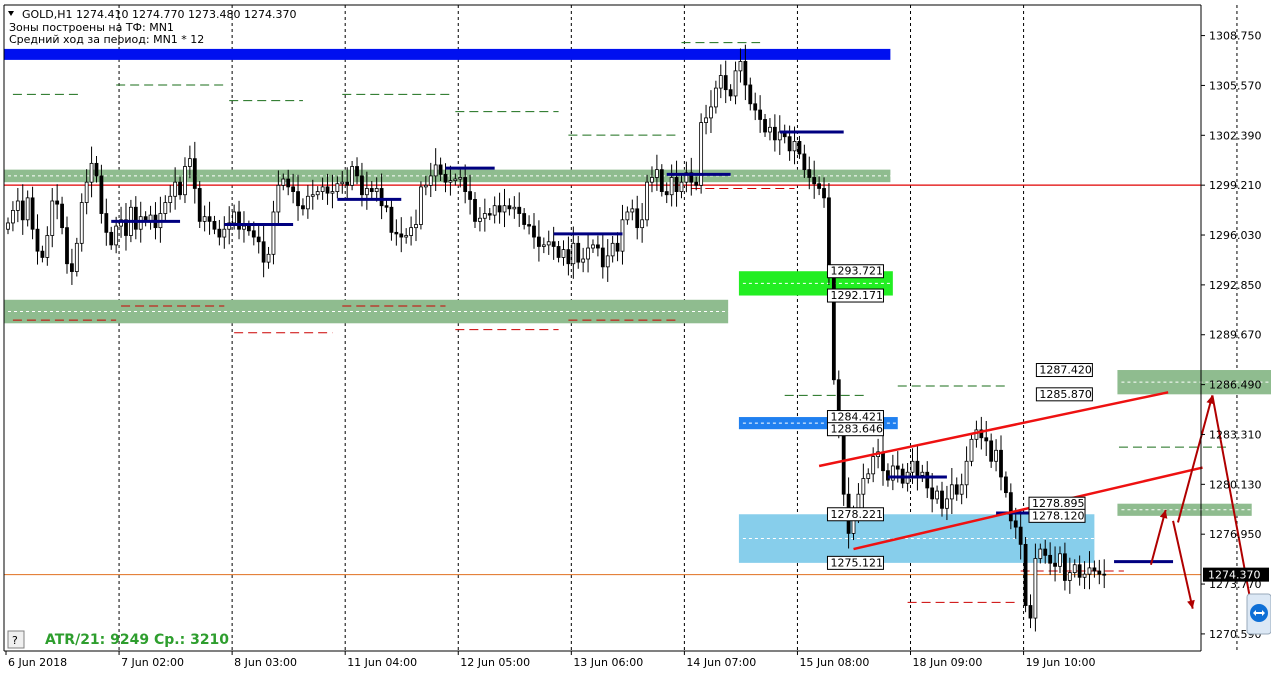  Describe the element at coordinates (1258, 614) in the screenshot. I see `teamviewer-widget` at that location.